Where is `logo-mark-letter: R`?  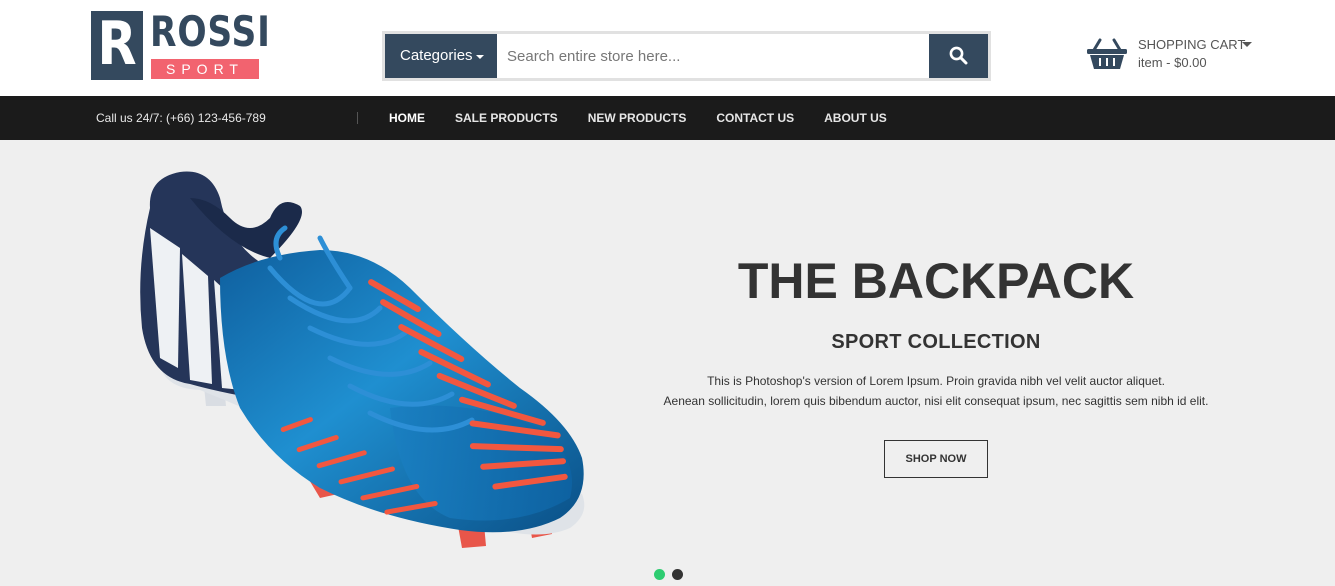
logo-mark-letter: R is located at coordinates (117, 44).